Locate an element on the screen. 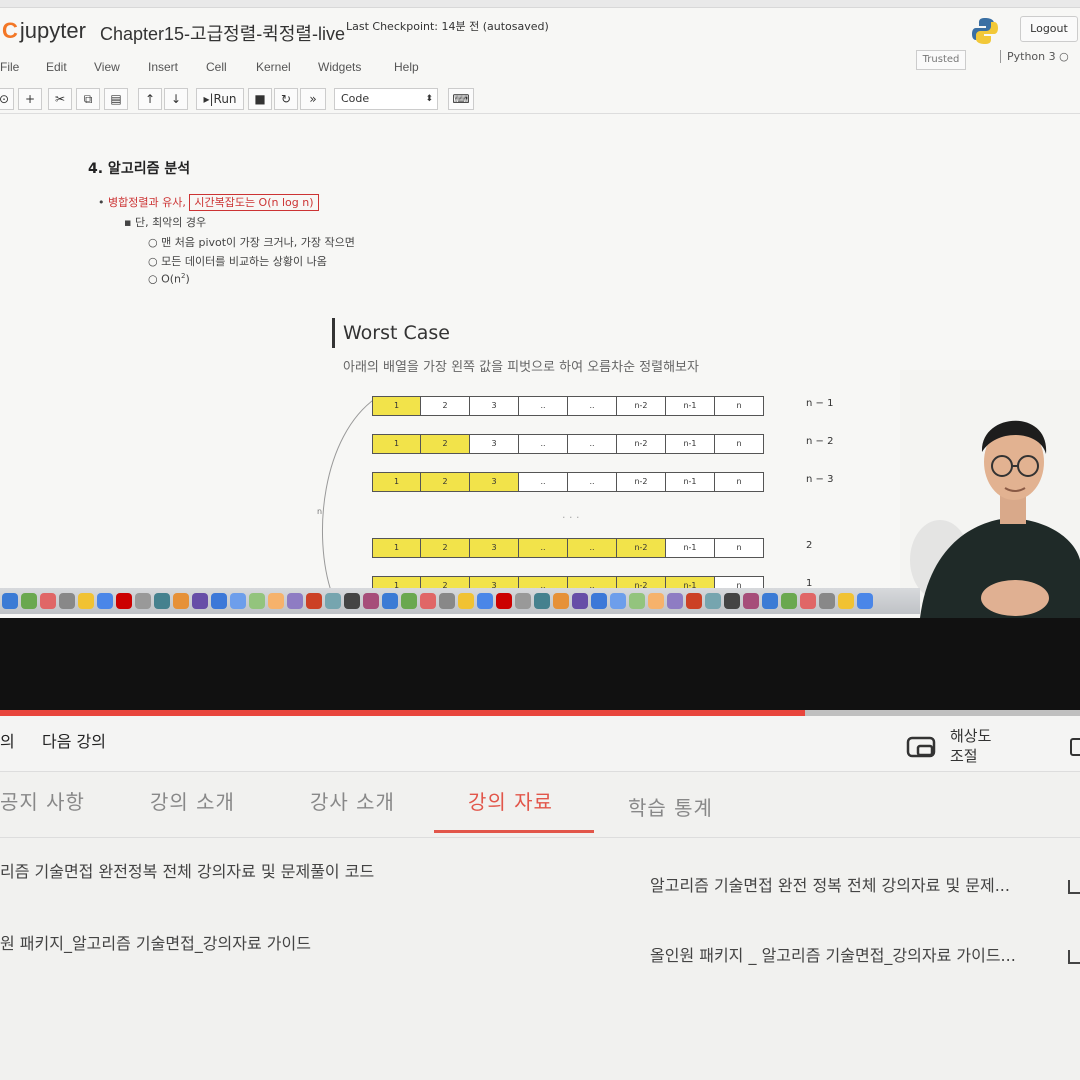 This screenshot has height=1080, width=1080. array-row: 1 2 3.... n-2 n-1 n is located at coordinates (568, 482).